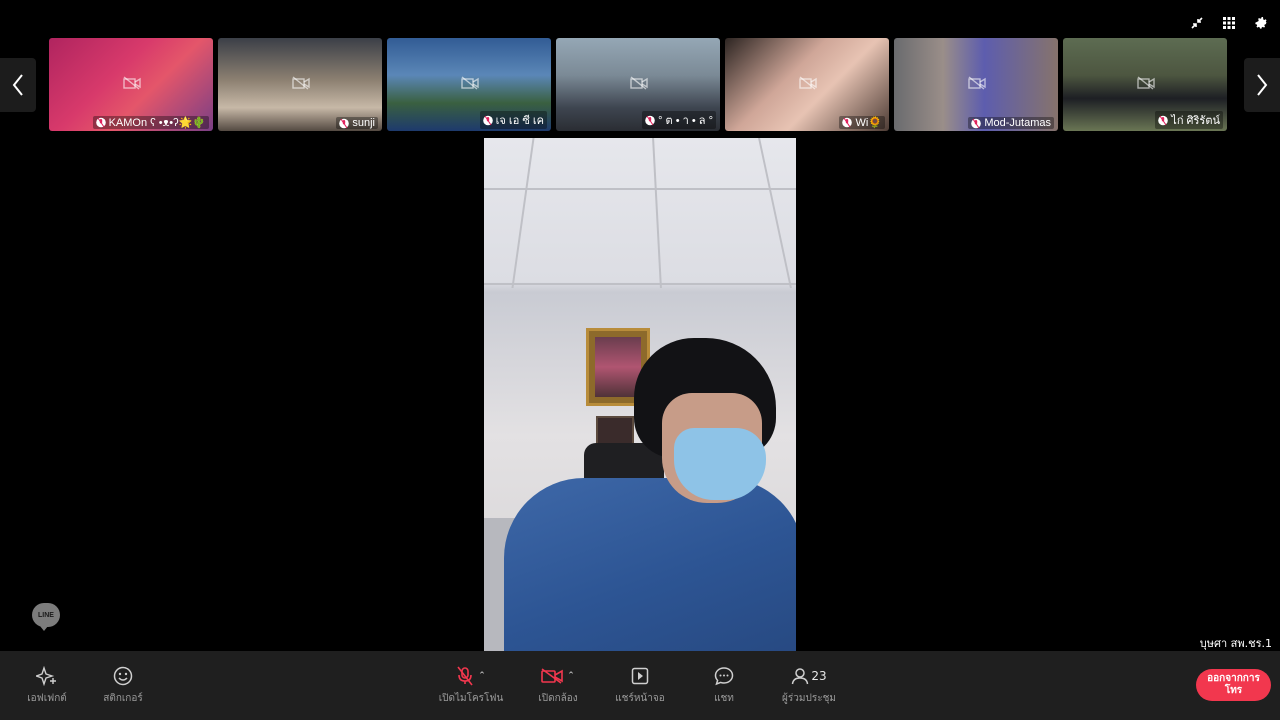  I want to click on effects-button: เอฟเฟกต์, so click(47, 685).